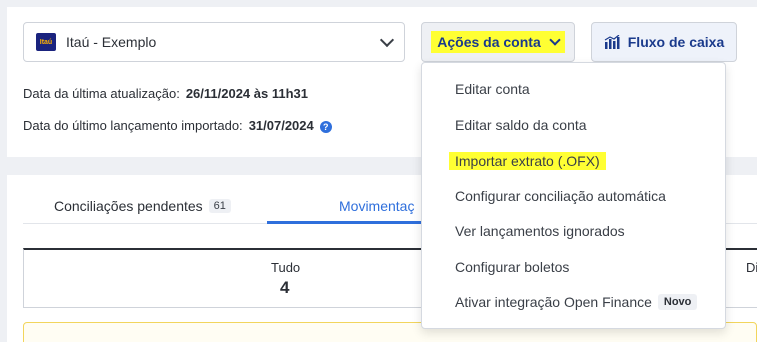 The height and width of the screenshot is (342, 757). I want to click on menu-item-auto-reconciliation: Configurar conciliação automática, so click(560, 196).